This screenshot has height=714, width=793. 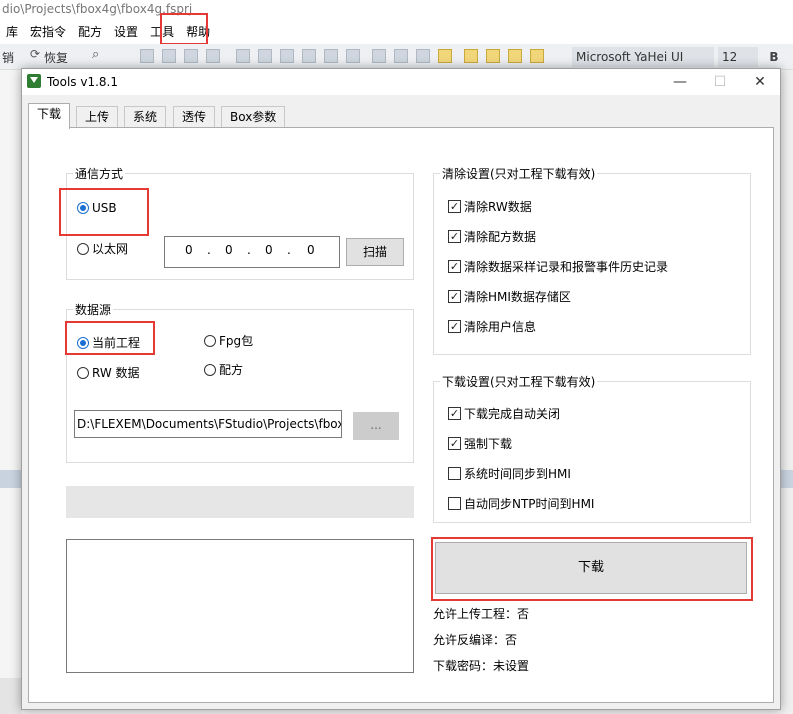 What do you see at coordinates (774, 57) in the screenshot?
I see `bold-button: B` at bounding box center [774, 57].